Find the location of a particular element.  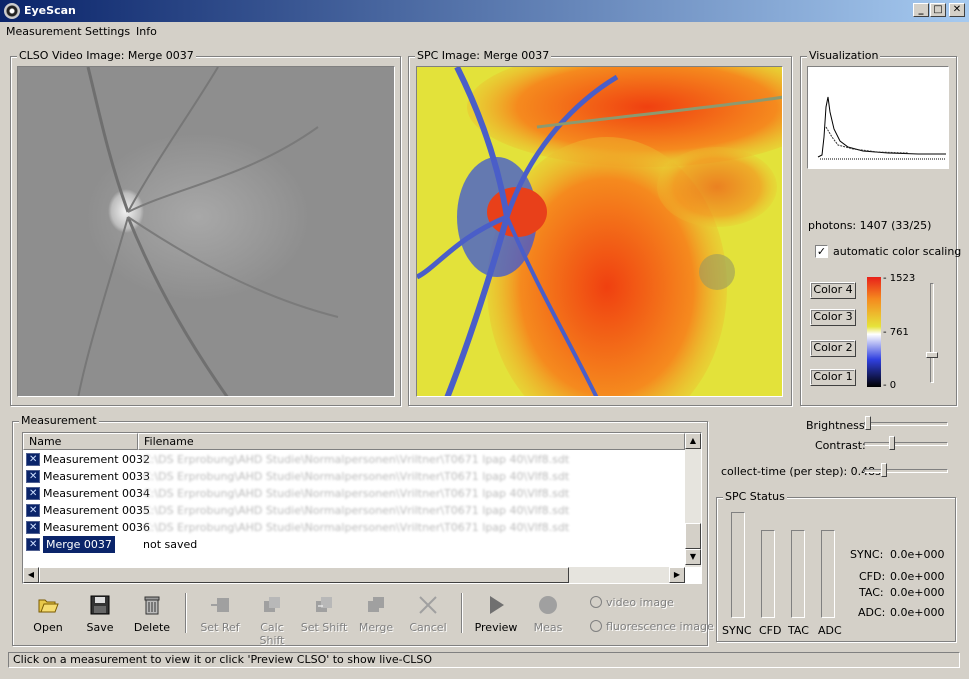

record-icon is located at coordinates (548, 605).